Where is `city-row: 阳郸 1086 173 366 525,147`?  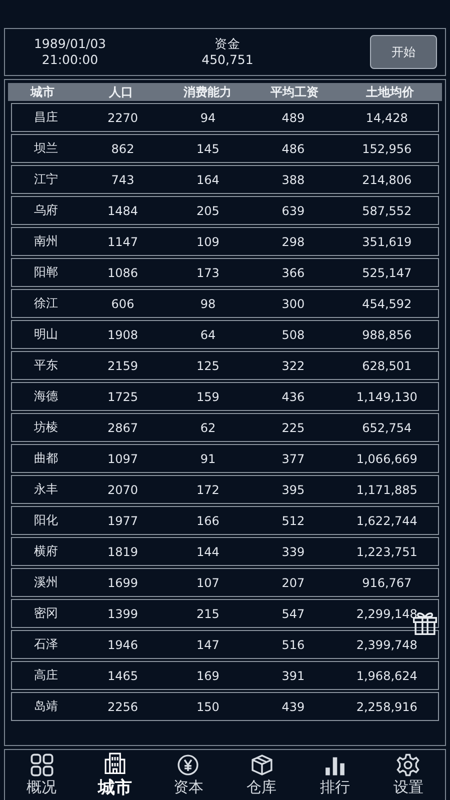 city-row: 阳郸 1086 173 366 525,147 is located at coordinates (225, 272).